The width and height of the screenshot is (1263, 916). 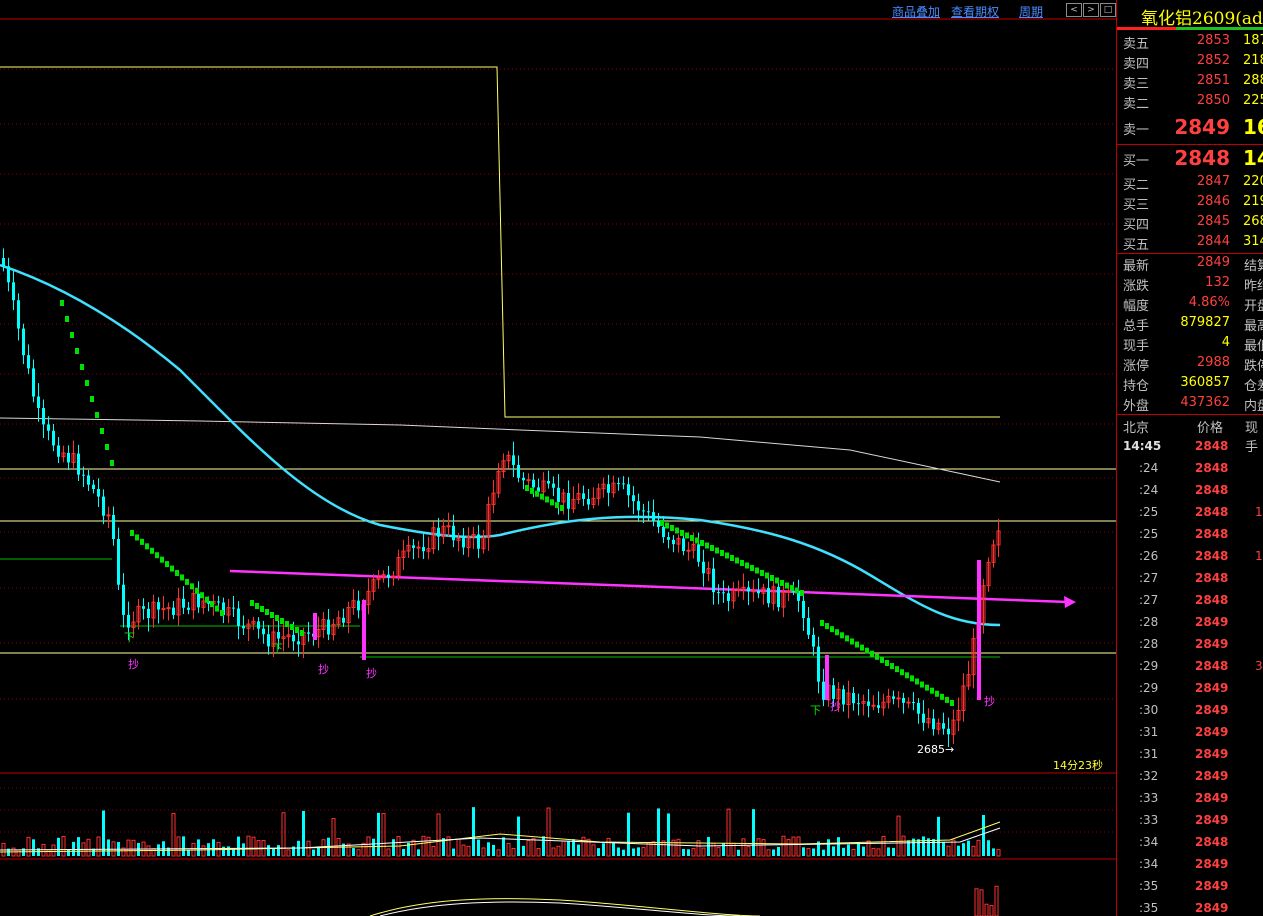 I want to click on signal-bar, so click(x=827, y=677).